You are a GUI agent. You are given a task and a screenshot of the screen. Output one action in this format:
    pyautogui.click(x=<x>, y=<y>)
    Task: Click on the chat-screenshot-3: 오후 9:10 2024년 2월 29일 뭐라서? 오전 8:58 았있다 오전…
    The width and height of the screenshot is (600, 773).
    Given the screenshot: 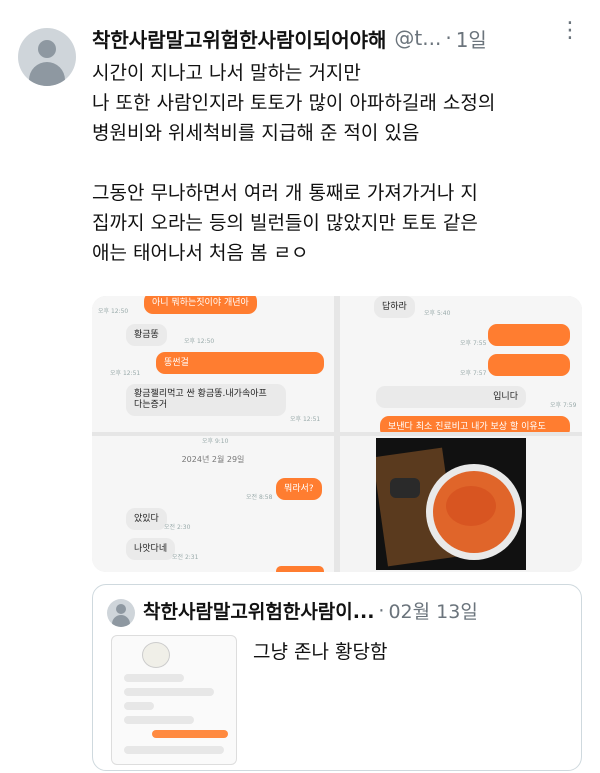 What is the action you would take?
    pyautogui.click(x=213, y=504)
    